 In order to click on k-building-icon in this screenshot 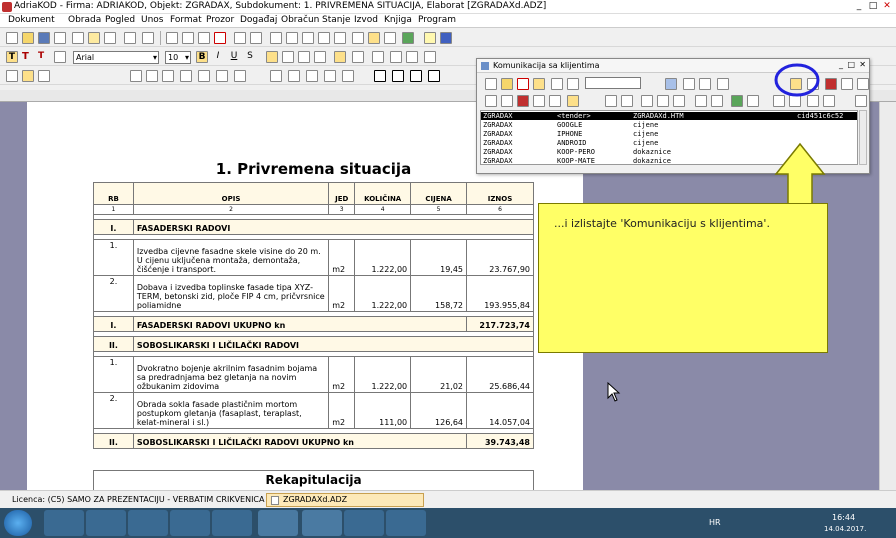, I will do `click(753, 101)`.